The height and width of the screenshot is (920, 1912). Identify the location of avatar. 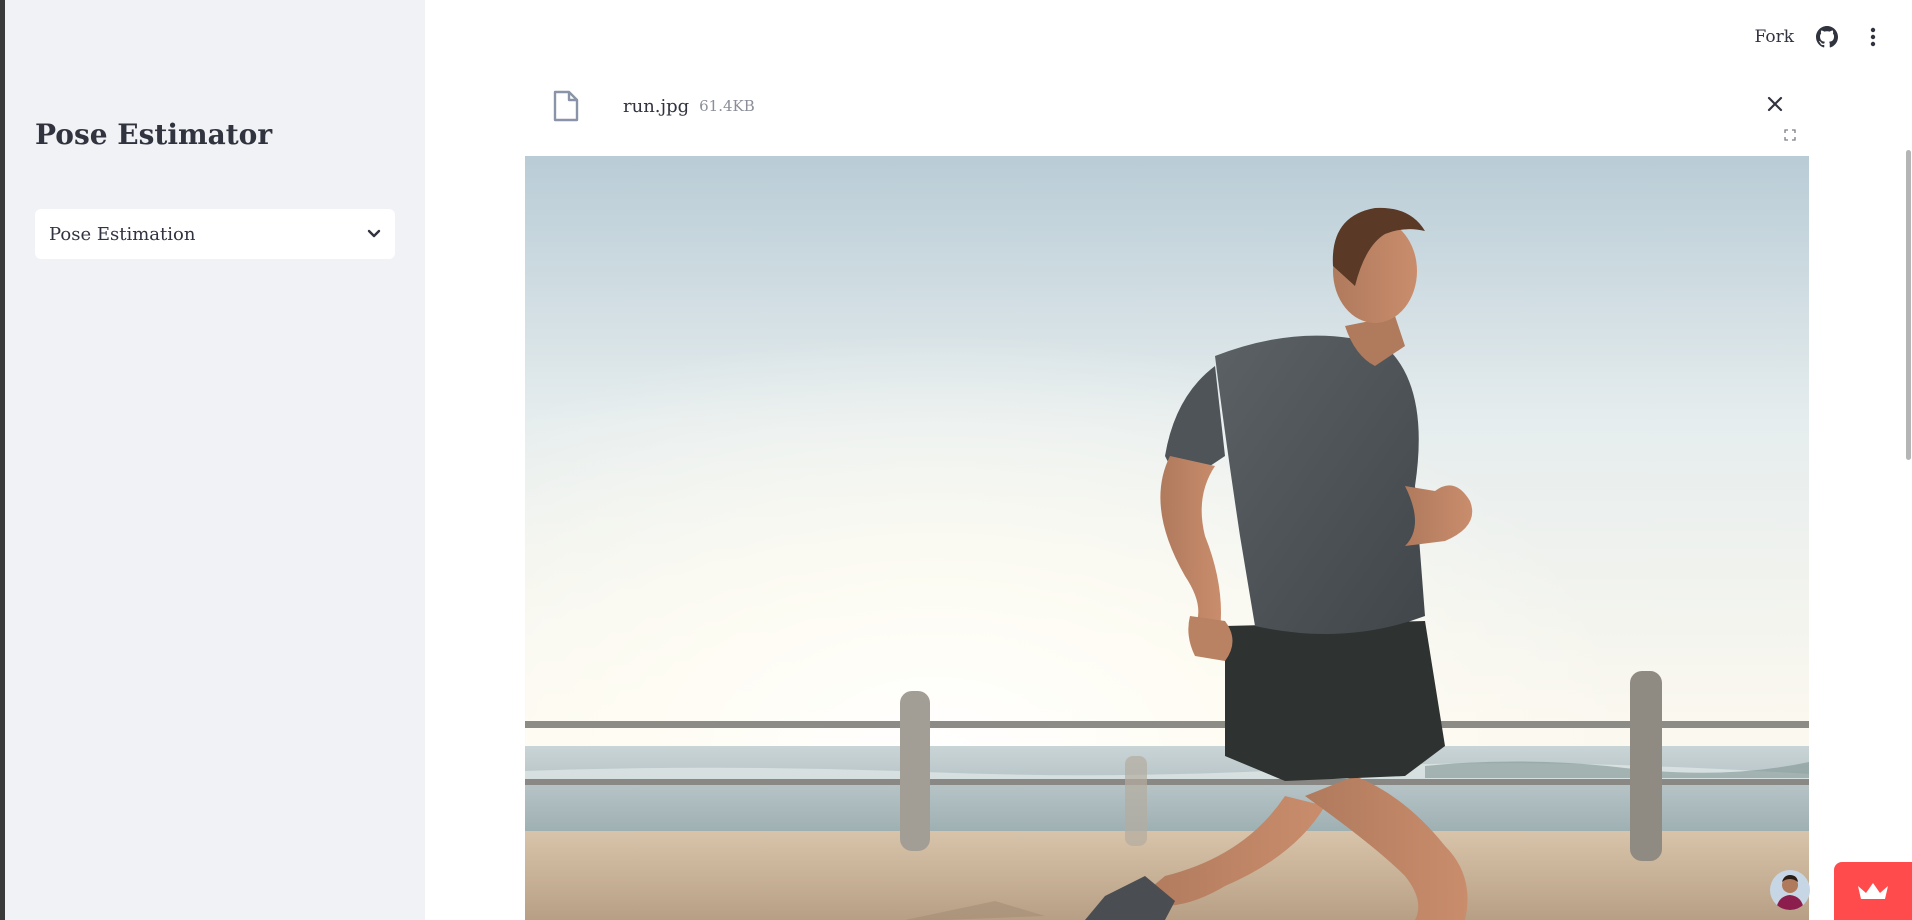
(1790, 890).